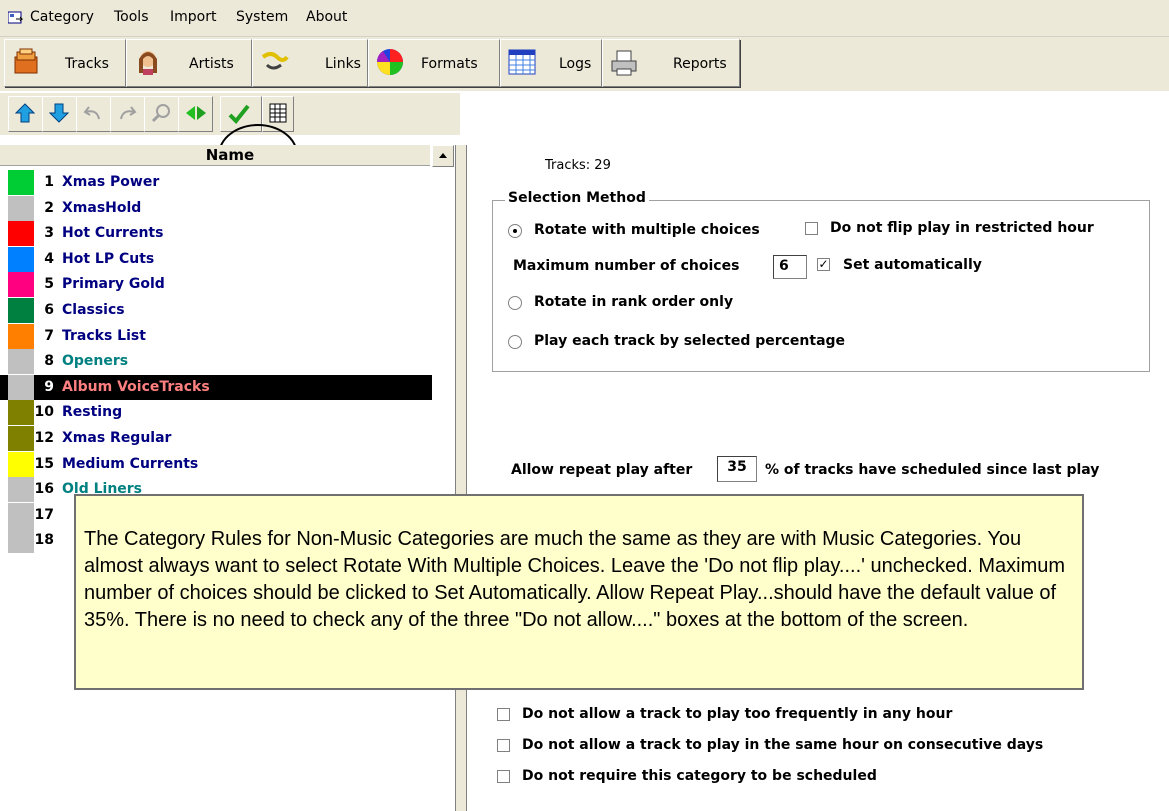 Image resolution: width=1169 pixels, height=811 pixels. Describe the element at coordinates (443, 156) in the screenshot. I see `scroll-up-button` at that location.